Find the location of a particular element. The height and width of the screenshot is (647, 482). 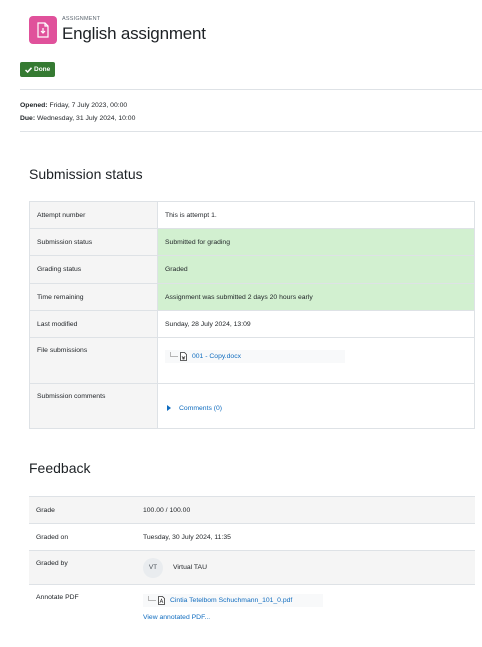

due-label: Due: is located at coordinates (28, 118).